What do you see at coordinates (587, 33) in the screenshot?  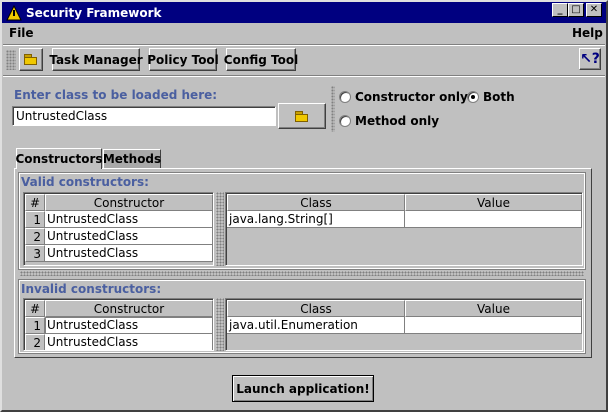 I see `menu-help: Help` at bounding box center [587, 33].